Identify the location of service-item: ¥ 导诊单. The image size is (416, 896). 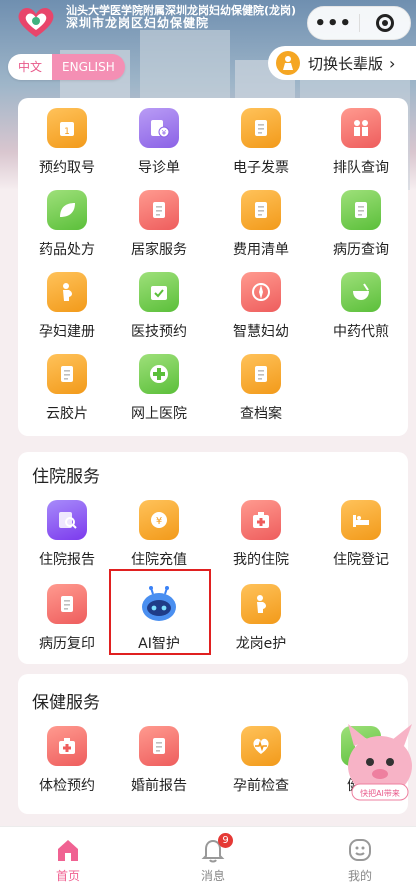
(159, 146).